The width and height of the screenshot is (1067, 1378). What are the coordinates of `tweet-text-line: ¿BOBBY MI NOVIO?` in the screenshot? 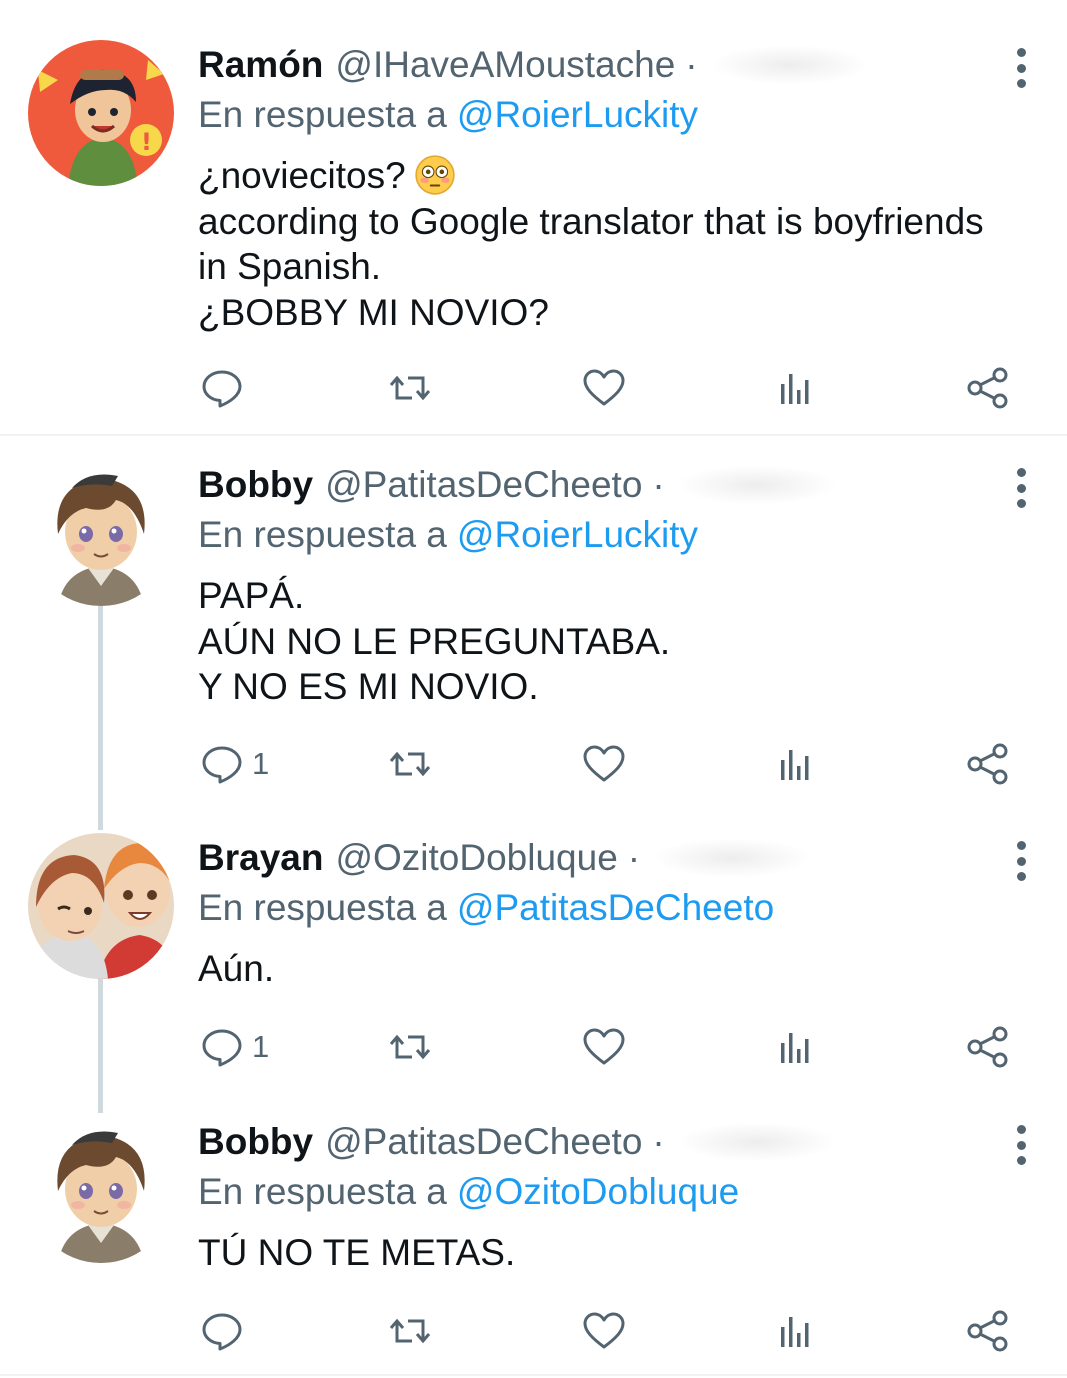 It's located at (373, 312).